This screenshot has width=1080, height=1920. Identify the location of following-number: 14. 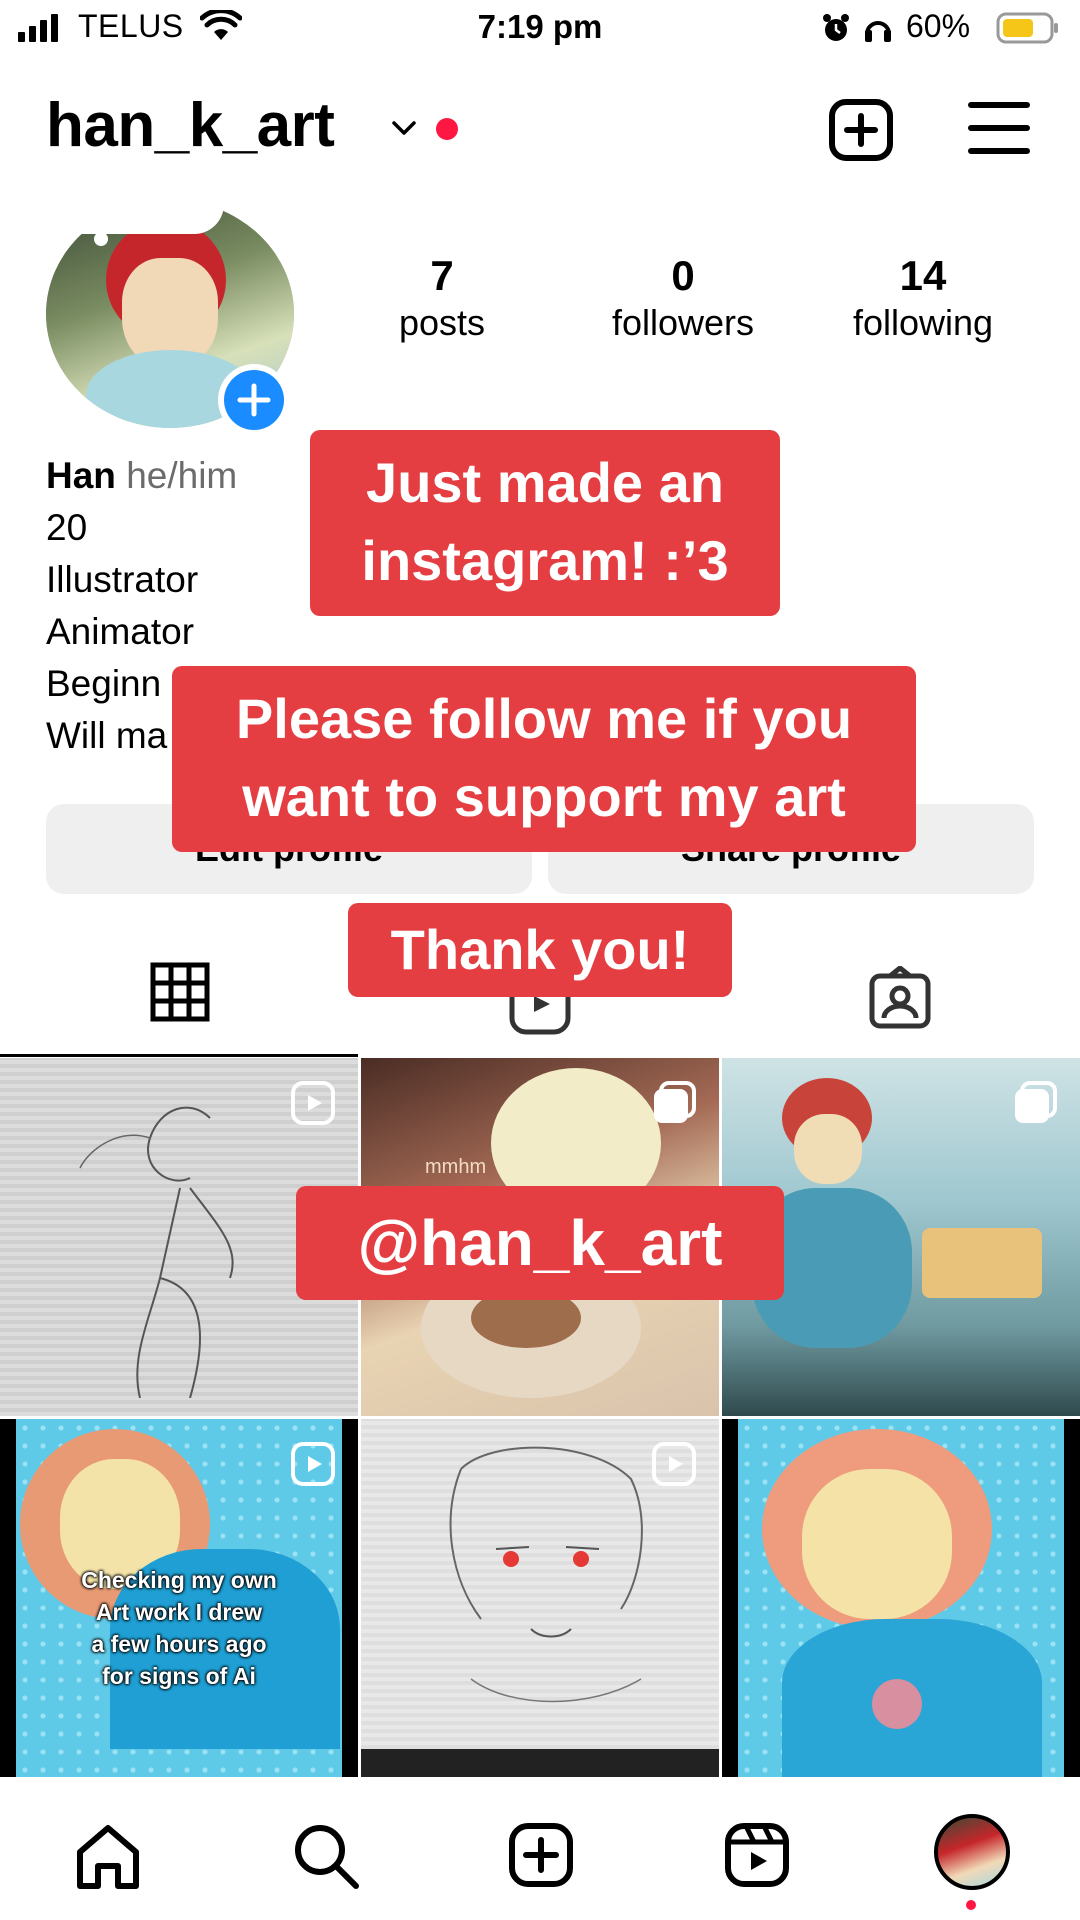
(923, 275).